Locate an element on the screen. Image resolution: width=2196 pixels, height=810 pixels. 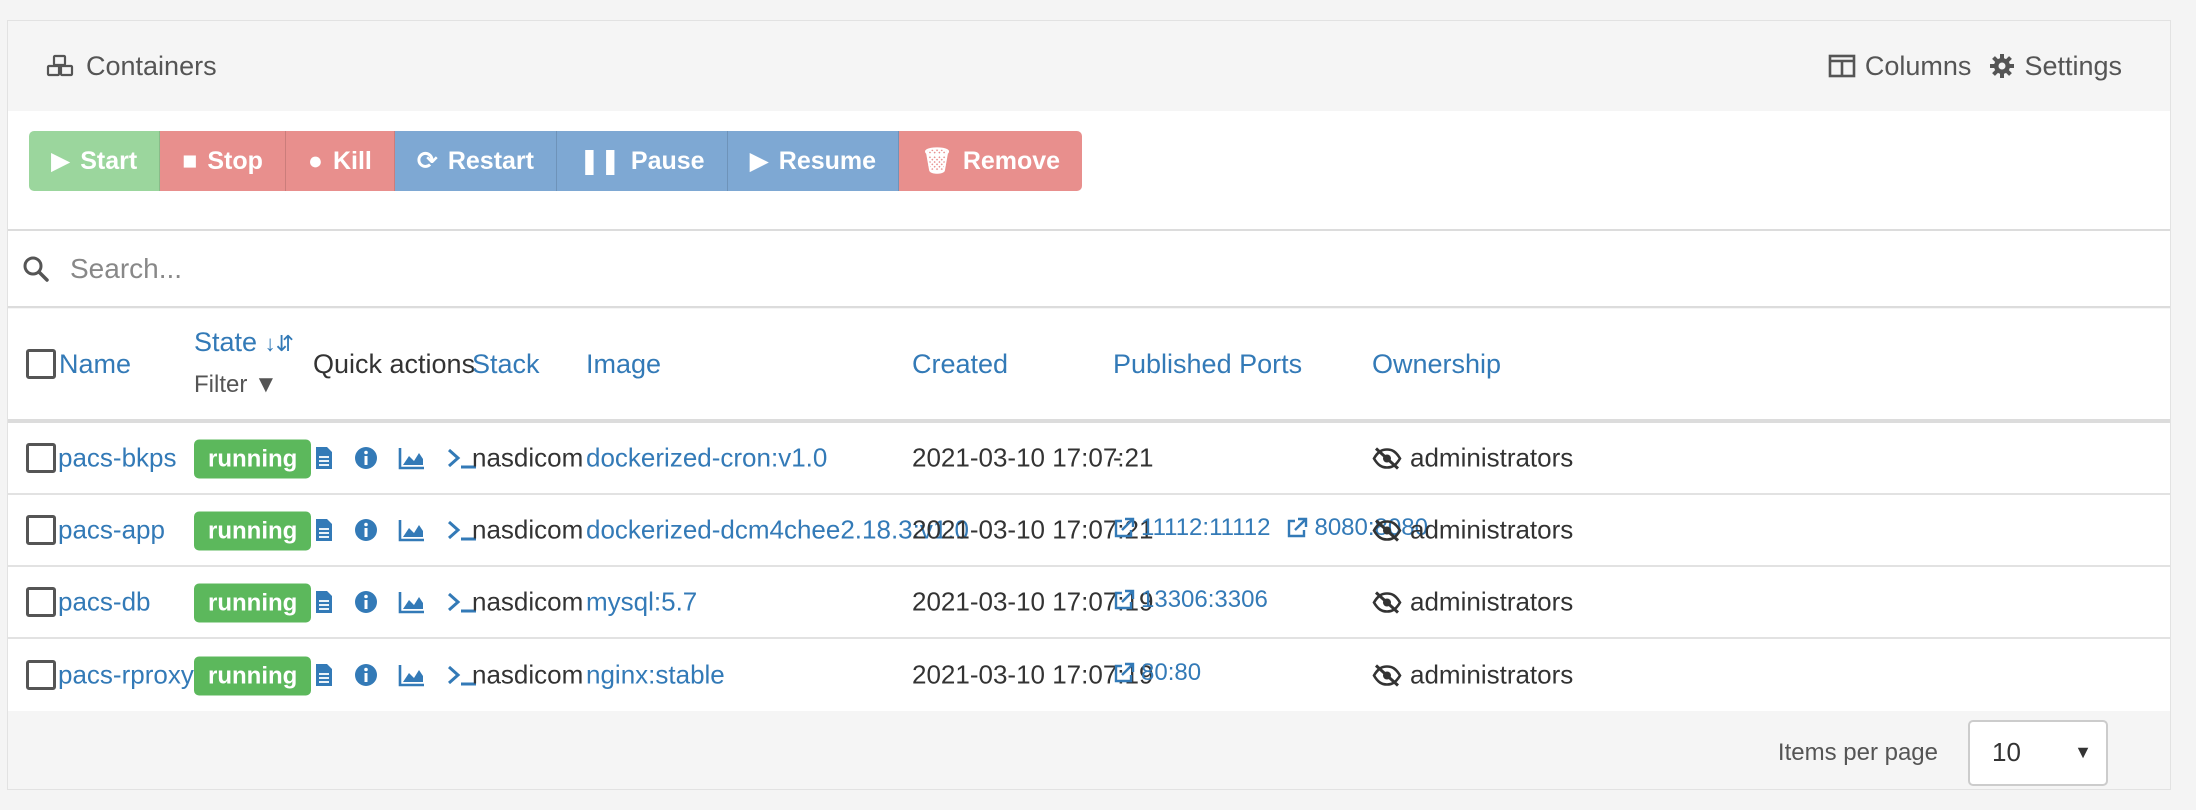
column-header-stack: Stack is located at coordinates (506, 364).